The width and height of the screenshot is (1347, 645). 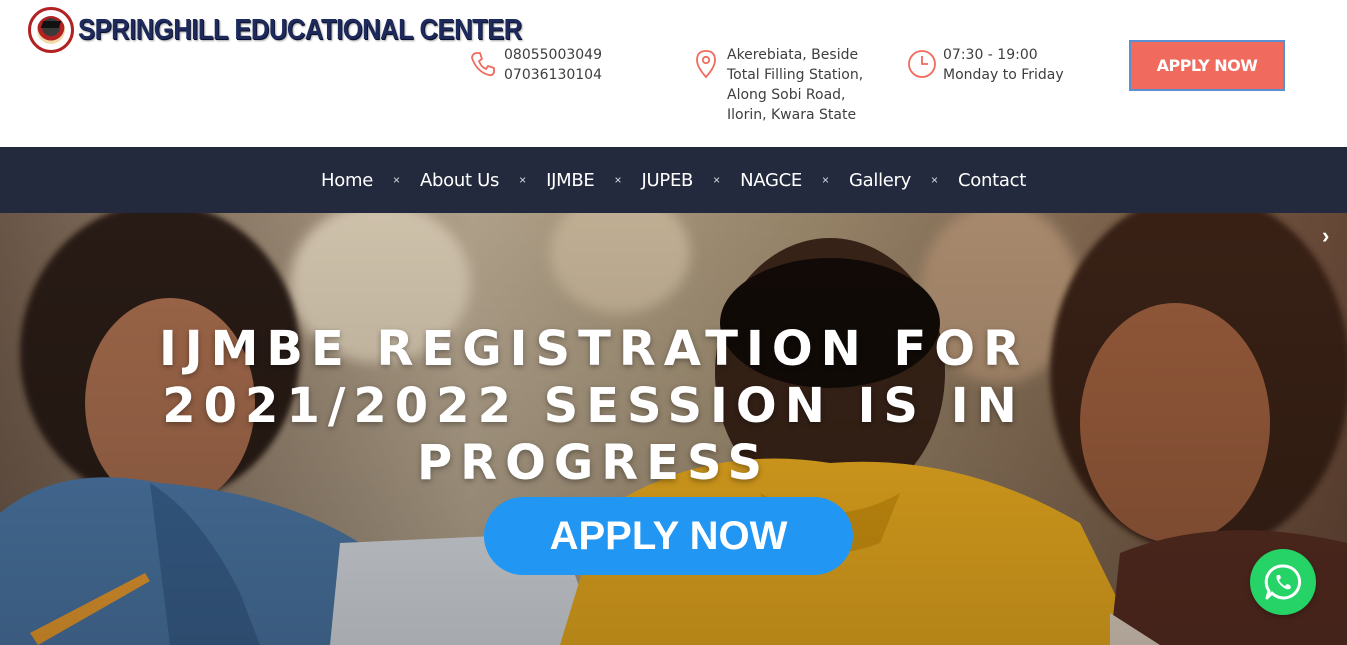 What do you see at coordinates (593, 434) in the screenshot?
I see `hero-title-line-2: 2021/2022 SESSION IS IN PROGRESS` at bounding box center [593, 434].